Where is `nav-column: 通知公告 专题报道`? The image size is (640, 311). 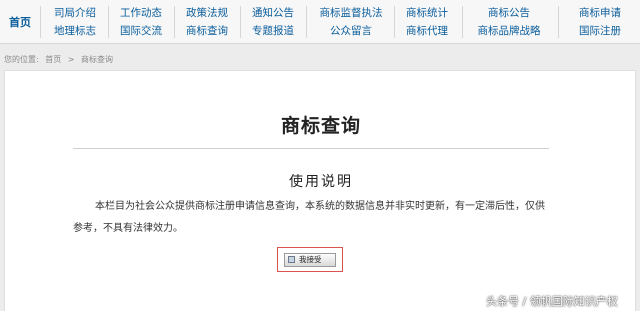
nav-column: 通知公告 专题报道 is located at coordinates (273, 22).